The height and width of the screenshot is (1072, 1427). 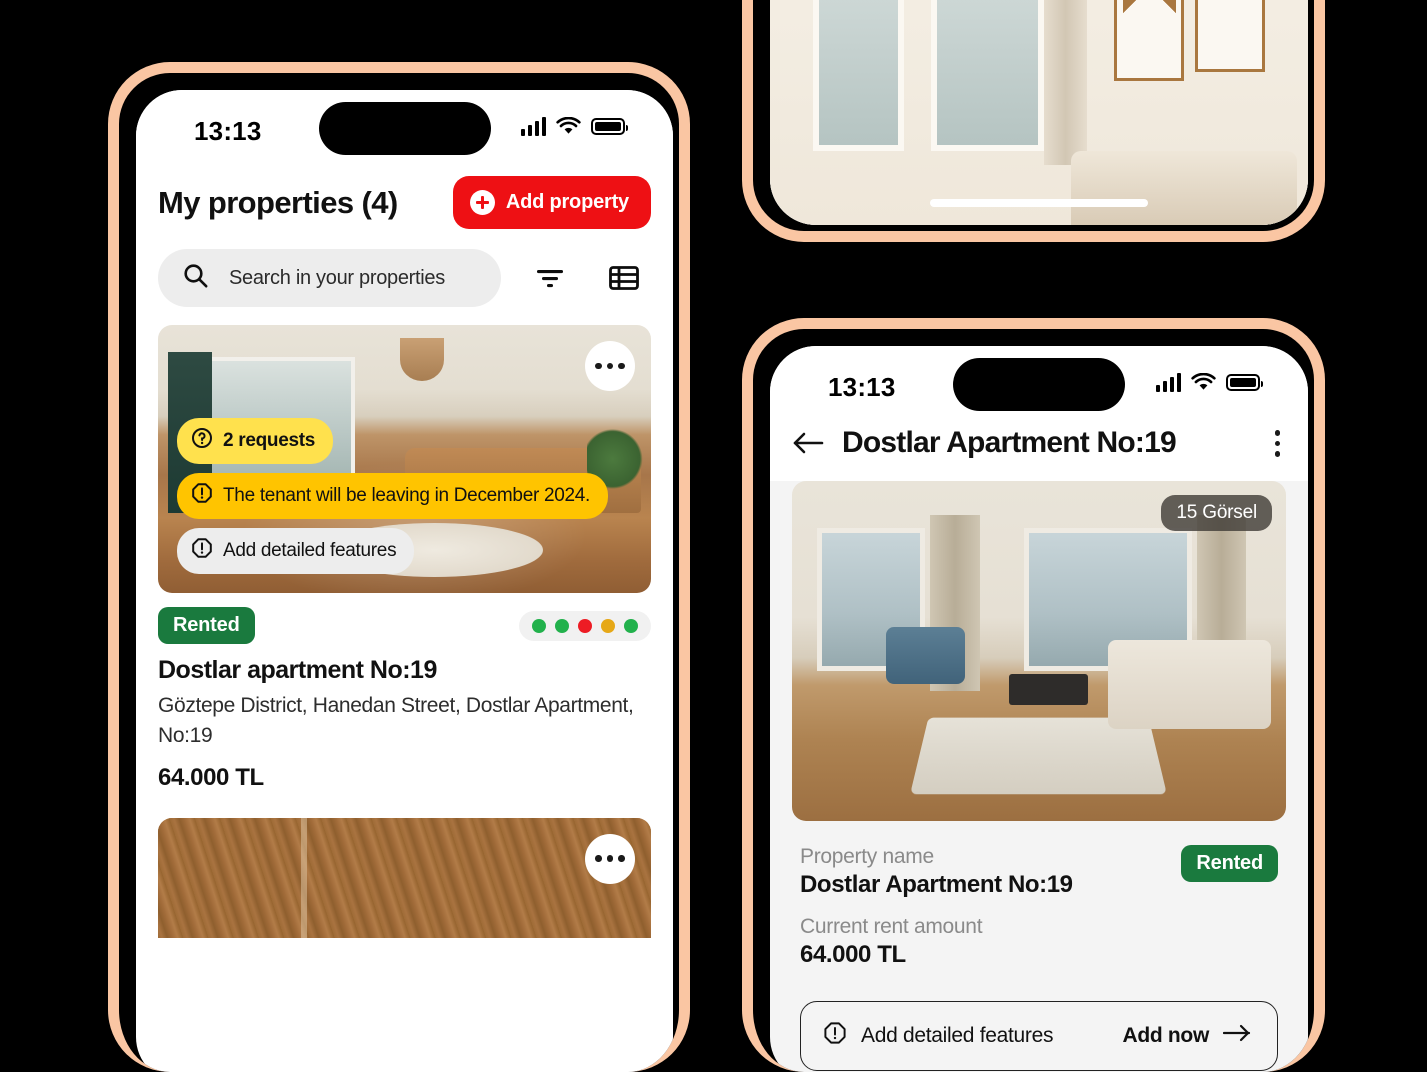 What do you see at coordinates (195, 278) in the screenshot?
I see `search-icon` at bounding box center [195, 278].